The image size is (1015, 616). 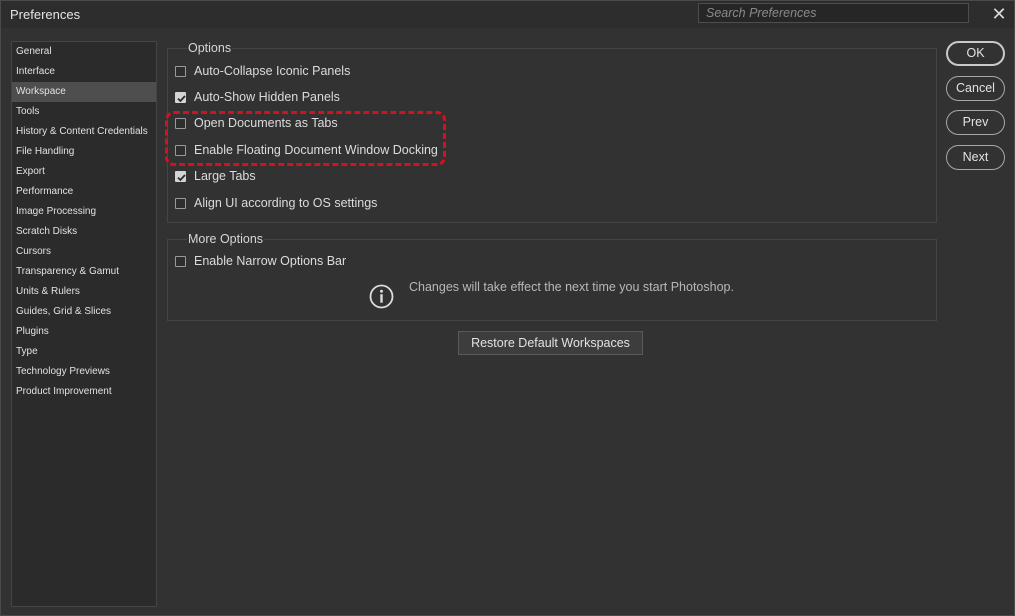 I want to click on sidebar-item-scratch-disks: Scratch Disks, so click(x=84, y=232).